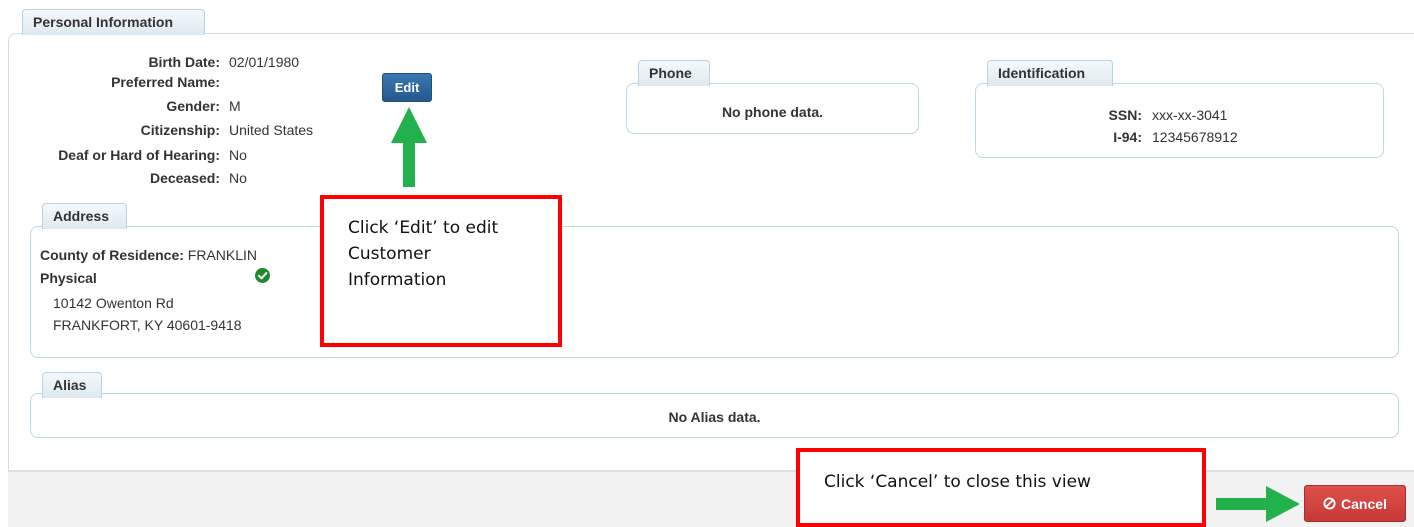  Describe the element at coordinates (409, 147) in the screenshot. I see `arrow-up-icon` at that location.